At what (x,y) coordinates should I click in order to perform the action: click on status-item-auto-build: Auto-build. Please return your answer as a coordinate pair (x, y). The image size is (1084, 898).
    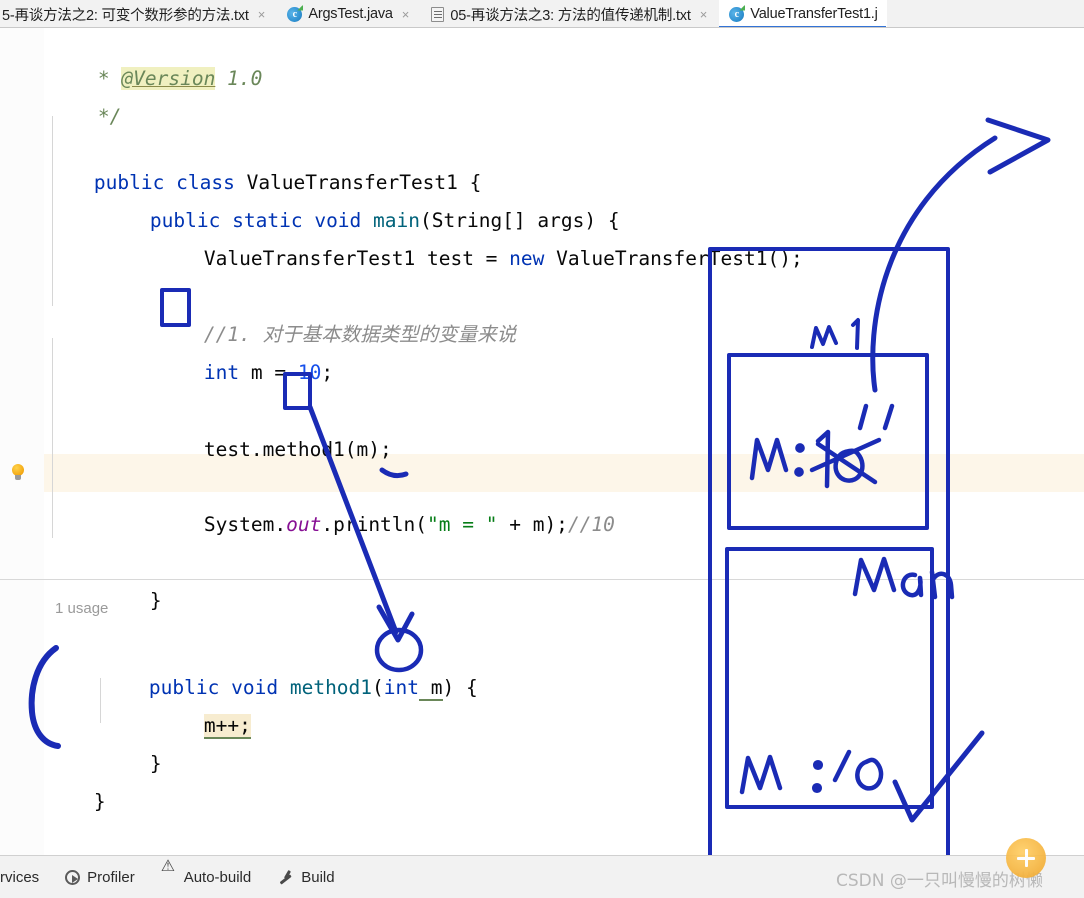
    Looking at the image, I should click on (206, 871).